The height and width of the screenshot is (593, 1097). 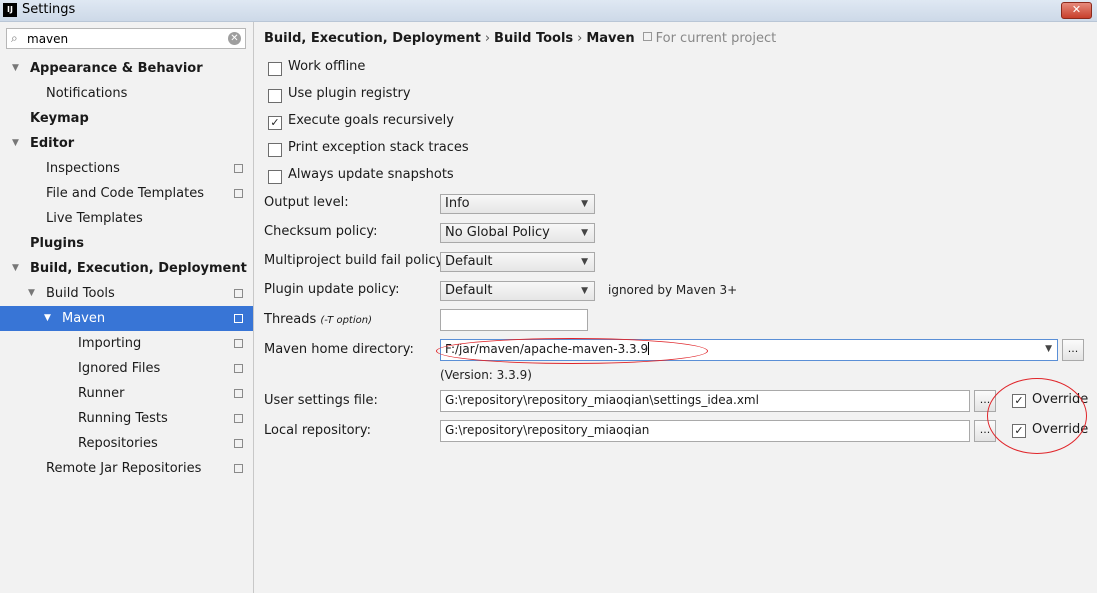 I want to click on scope-note-text: For current project, so click(x=716, y=38).